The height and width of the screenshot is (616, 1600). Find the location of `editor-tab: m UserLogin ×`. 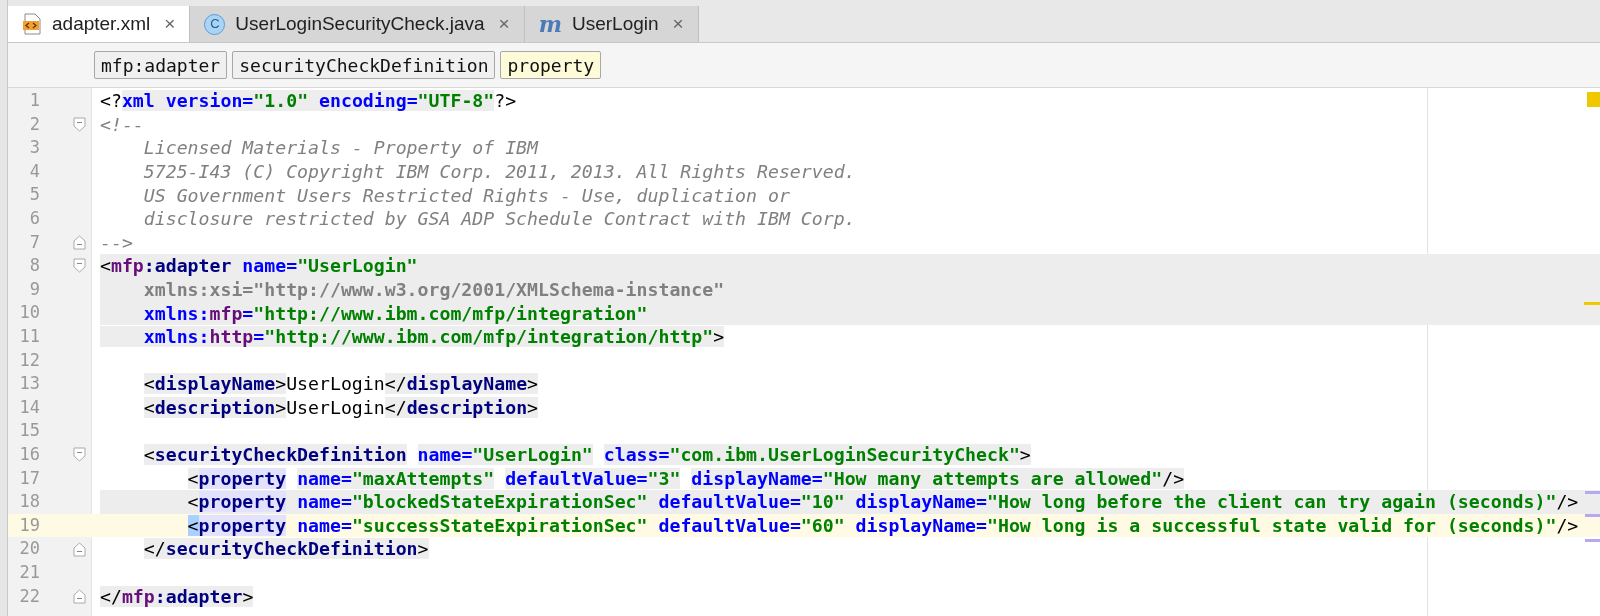

editor-tab: m UserLogin × is located at coordinates (611, 24).